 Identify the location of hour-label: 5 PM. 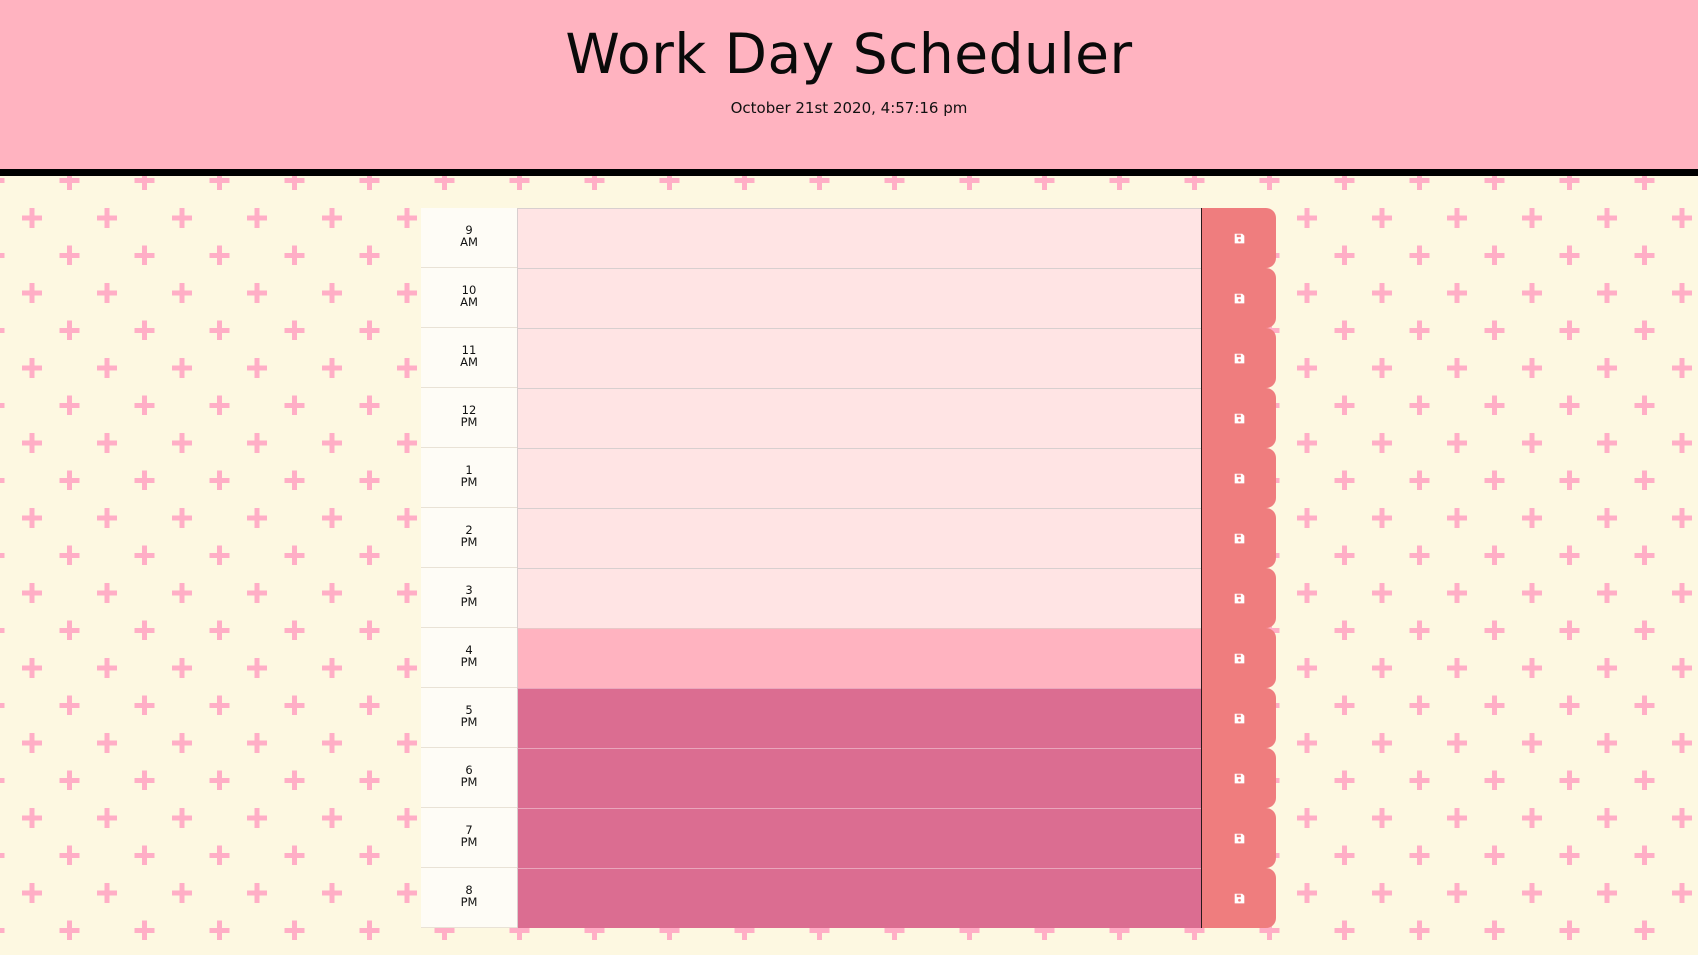
(469, 718).